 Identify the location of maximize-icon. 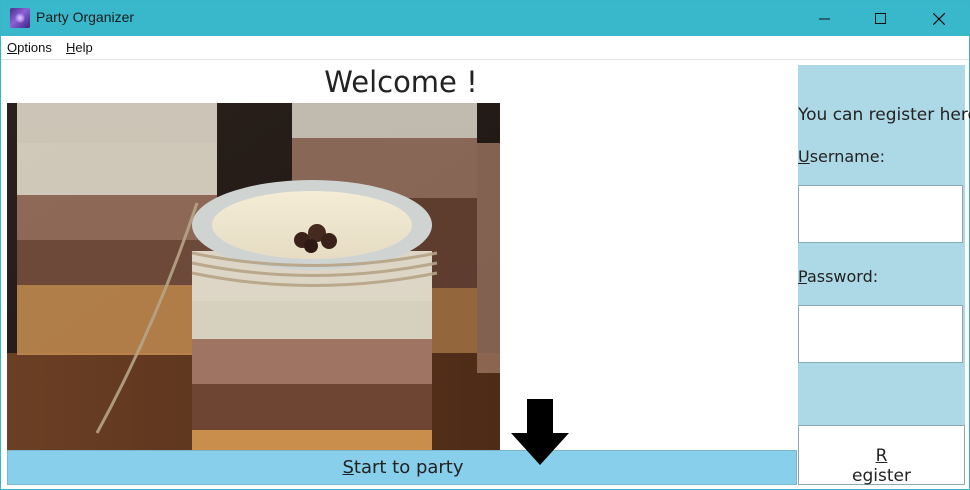
(880, 18).